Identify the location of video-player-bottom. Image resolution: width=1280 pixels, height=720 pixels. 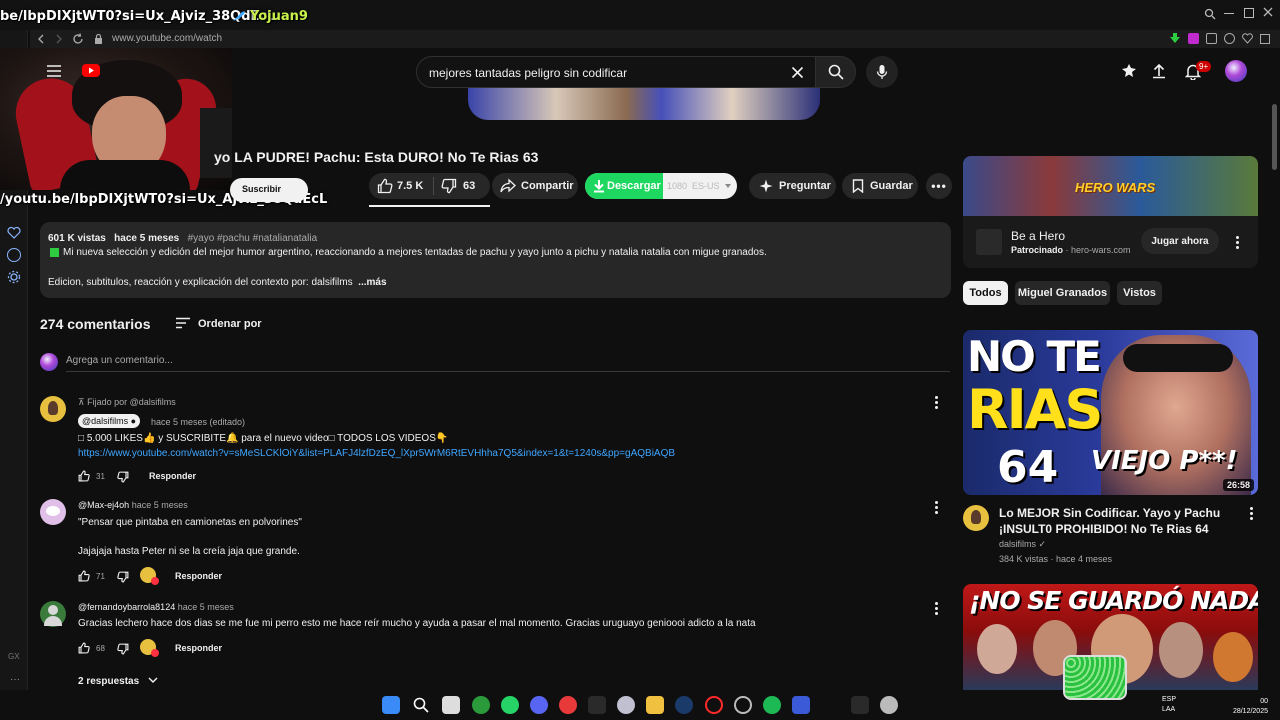
(644, 104).